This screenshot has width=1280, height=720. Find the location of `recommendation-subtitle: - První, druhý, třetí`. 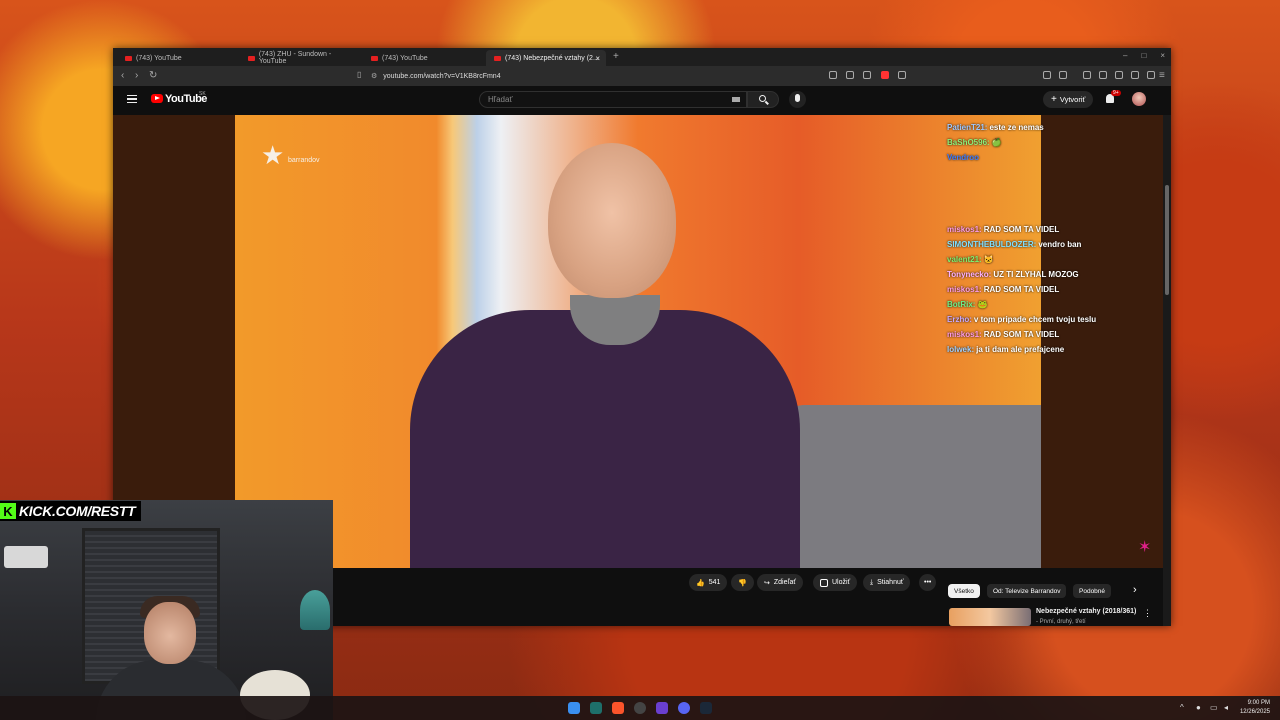

recommendation-subtitle: - První, druhý, třetí is located at coordinates (1061, 622).